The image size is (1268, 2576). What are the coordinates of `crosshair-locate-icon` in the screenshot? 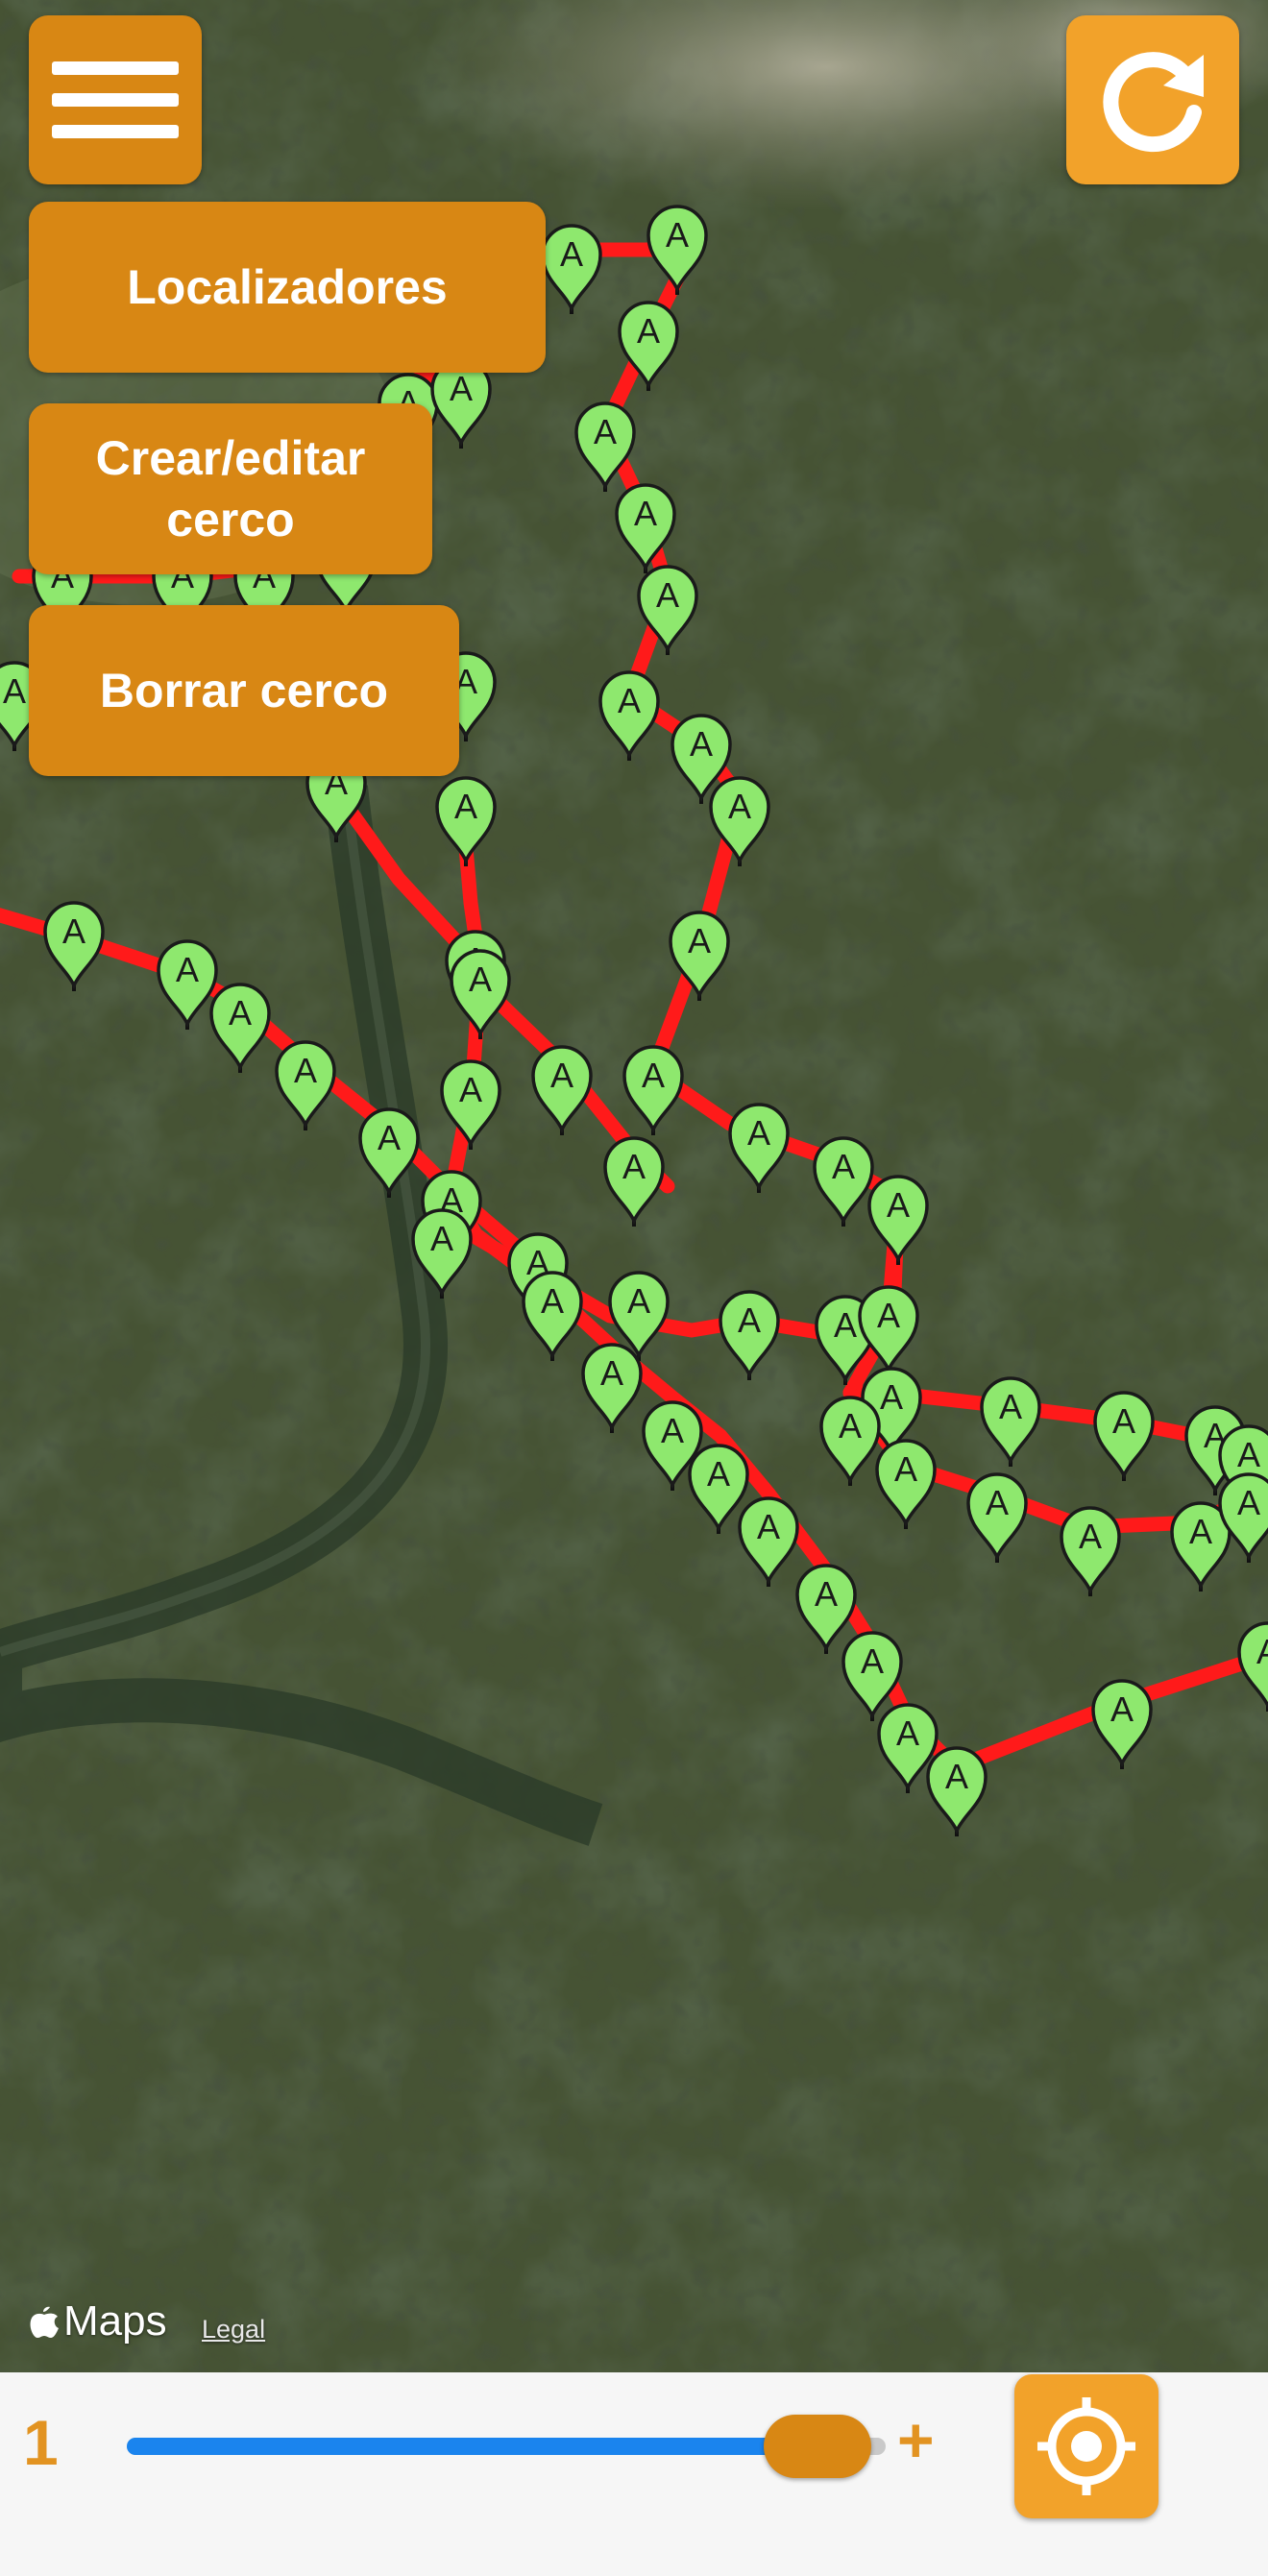 It's located at (1086, 2446).